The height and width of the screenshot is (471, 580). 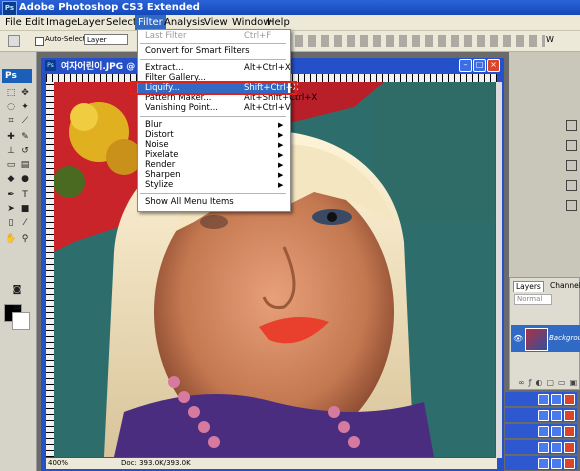 I want to click on liquify-highlight-box, so click(x=213, y=88).